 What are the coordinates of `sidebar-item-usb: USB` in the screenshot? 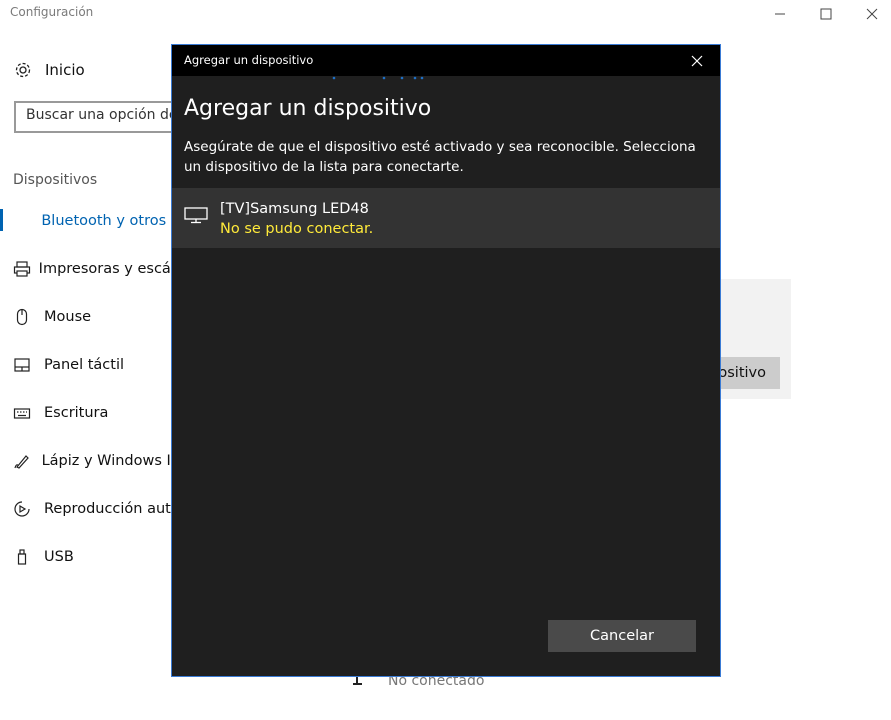 It's located at (90, 557).